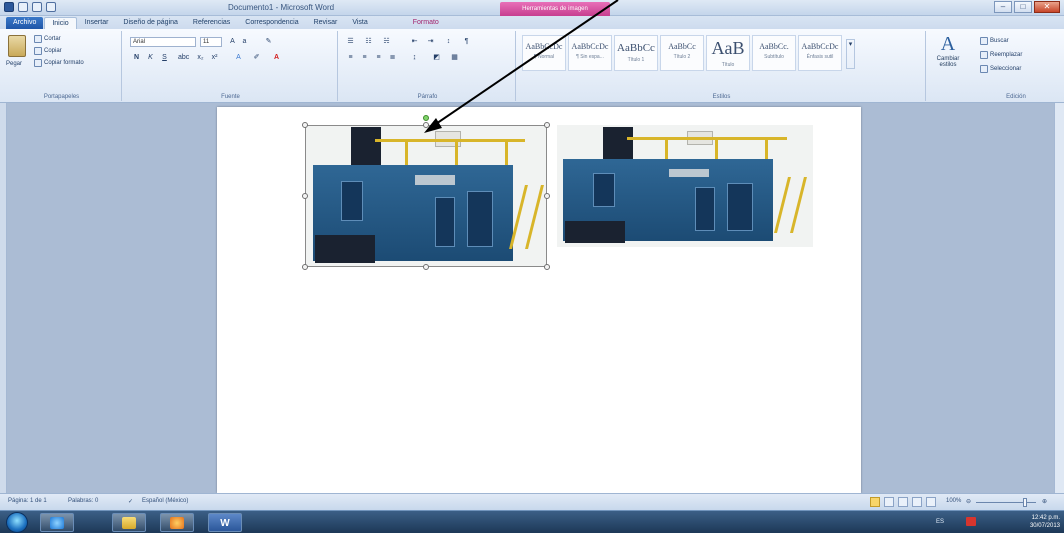 The height and width of the screenshot is (533, 1064). Describe the element at coordinates (326, 23) in the screenshot. I see `tab-revisar: Revisar` at that location.